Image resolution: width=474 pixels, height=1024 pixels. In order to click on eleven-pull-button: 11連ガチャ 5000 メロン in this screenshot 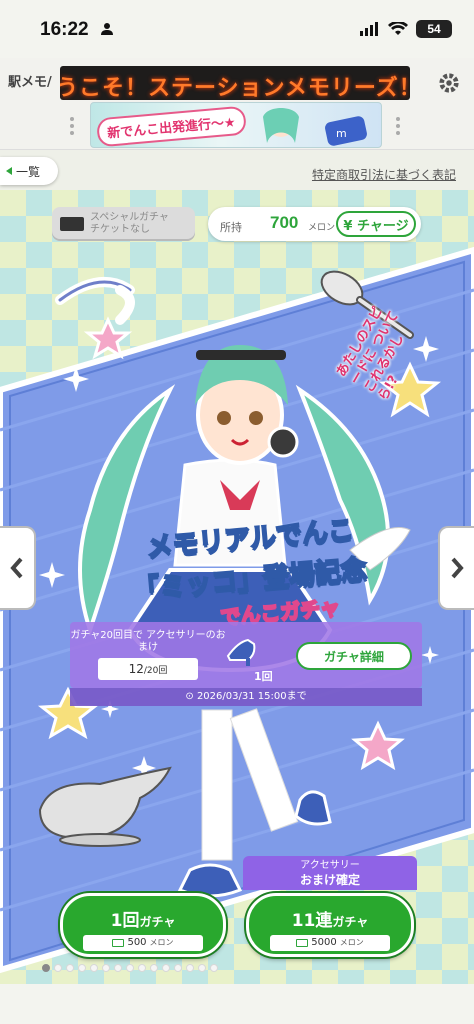, I will do `click(330, 925)`.